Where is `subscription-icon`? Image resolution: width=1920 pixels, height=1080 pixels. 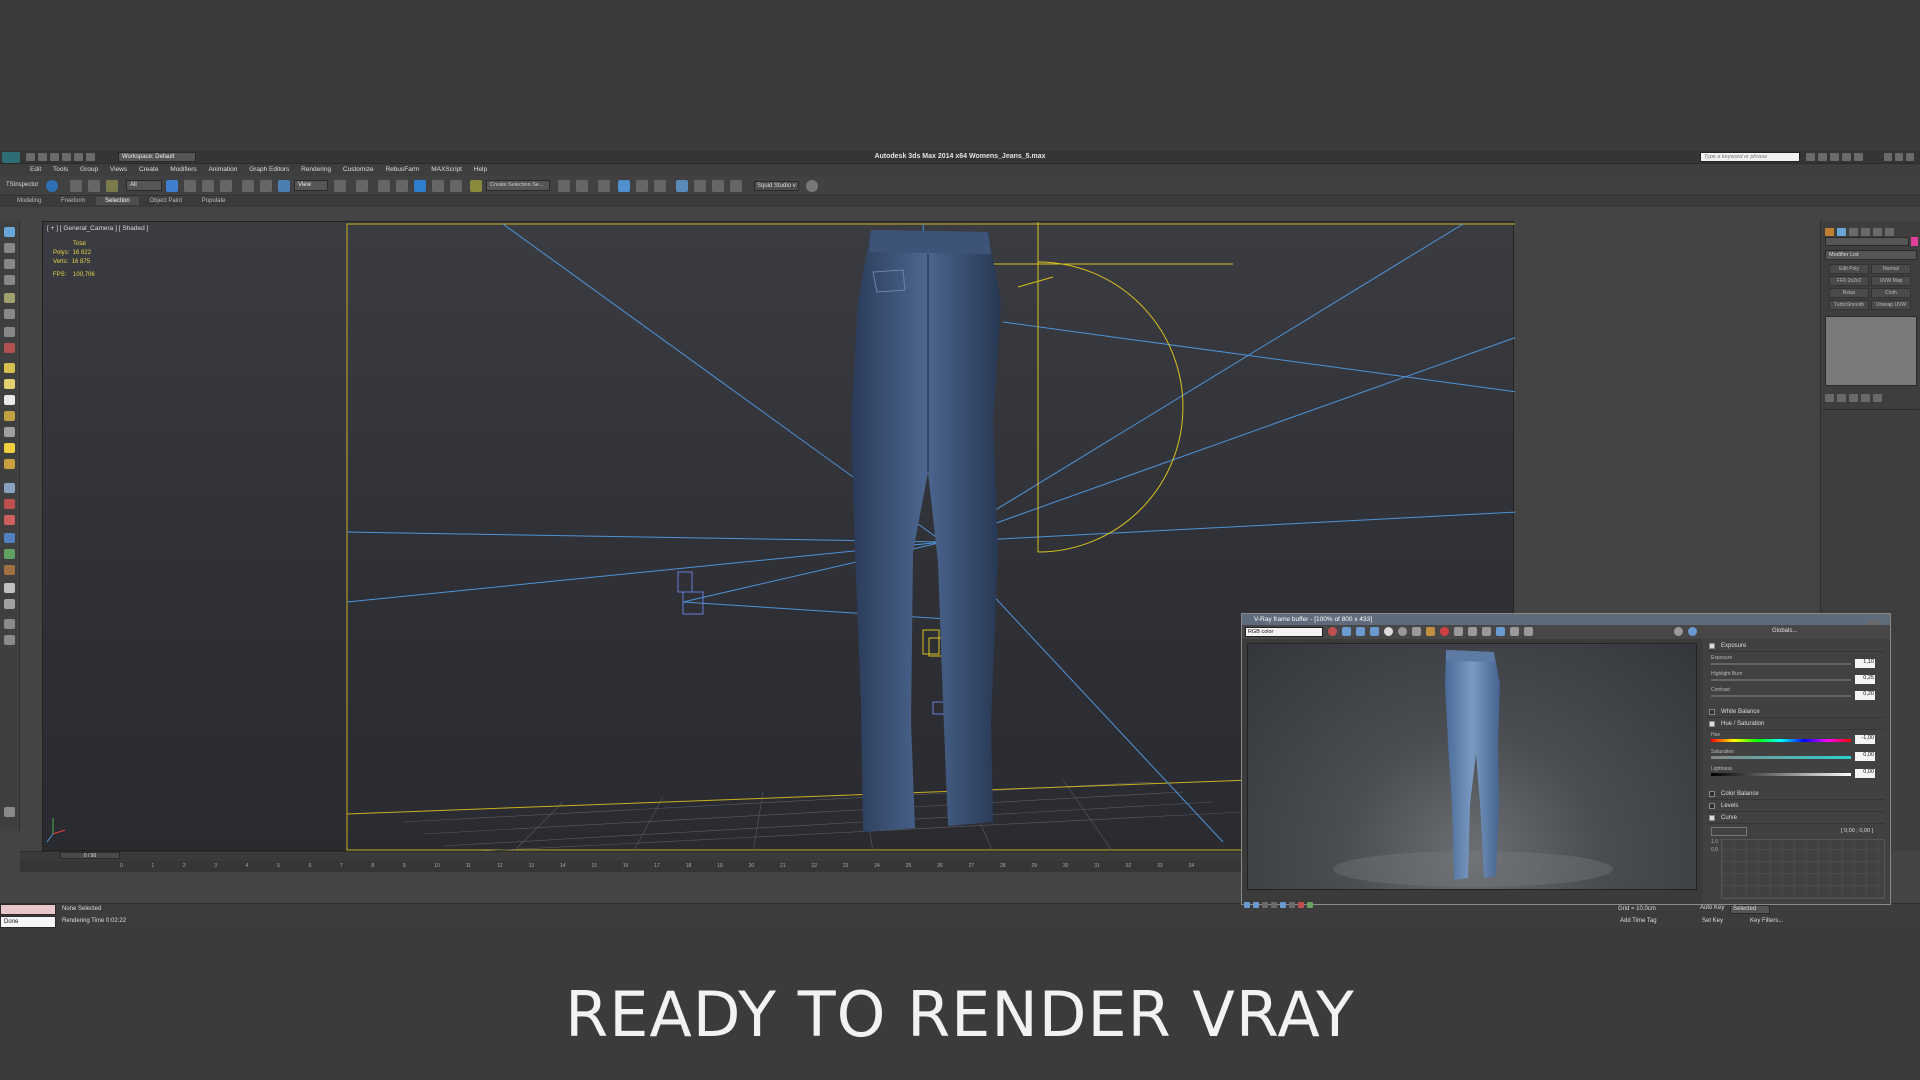
subscription-icon is located at coordinates (1822, 157).